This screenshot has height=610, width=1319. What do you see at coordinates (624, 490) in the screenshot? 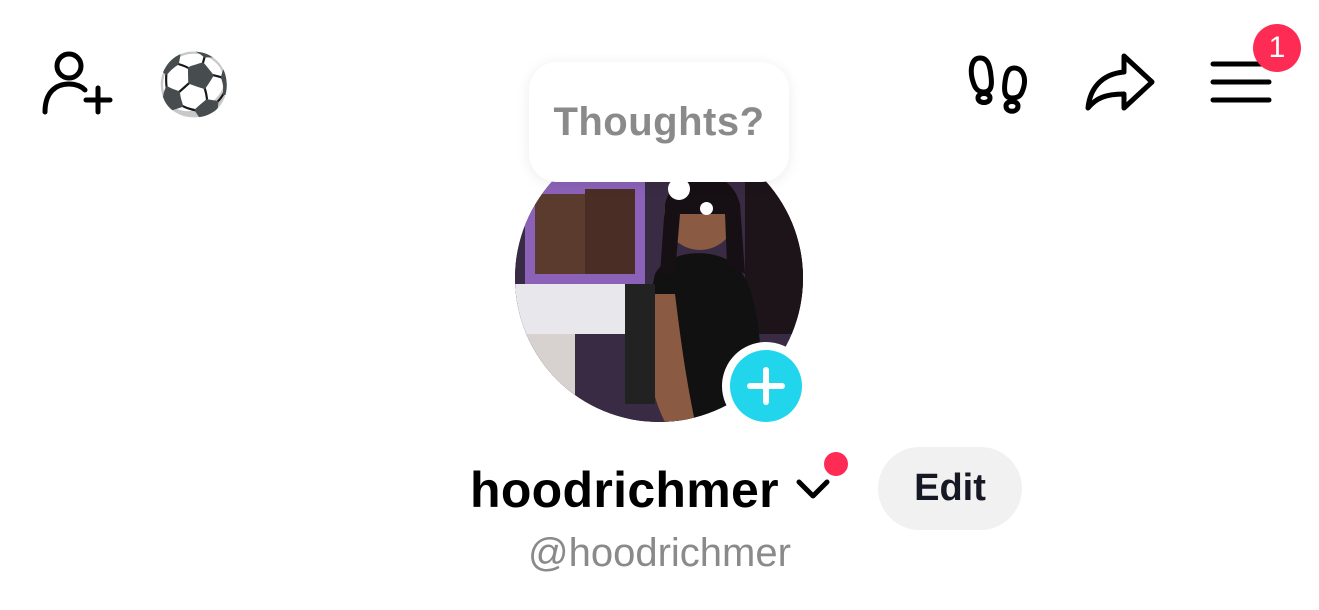
I see `profile-username: hoodrichmer` at bounding box center [624, 490].